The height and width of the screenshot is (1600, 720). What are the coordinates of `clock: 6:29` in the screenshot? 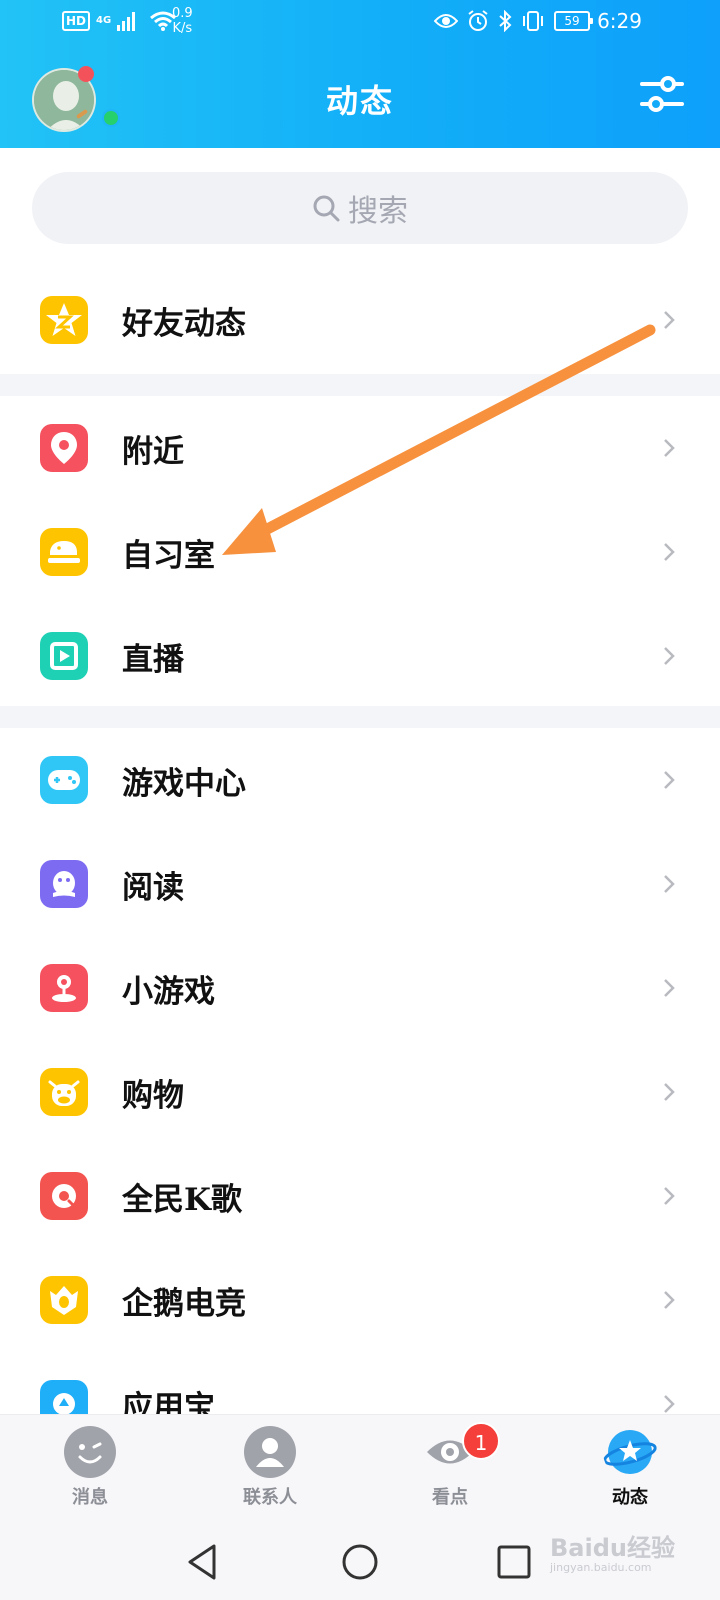 It's located at (619, 21).